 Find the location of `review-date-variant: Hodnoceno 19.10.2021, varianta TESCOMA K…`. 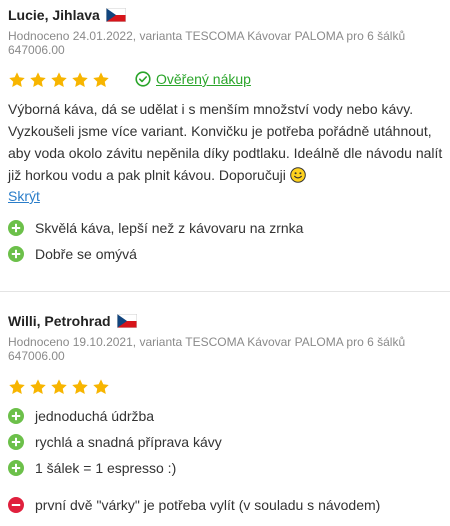

review-date-variant: Hodnoceno 19.10.2021, varianta TESCOMA K… is located at coordinates (207, 342).